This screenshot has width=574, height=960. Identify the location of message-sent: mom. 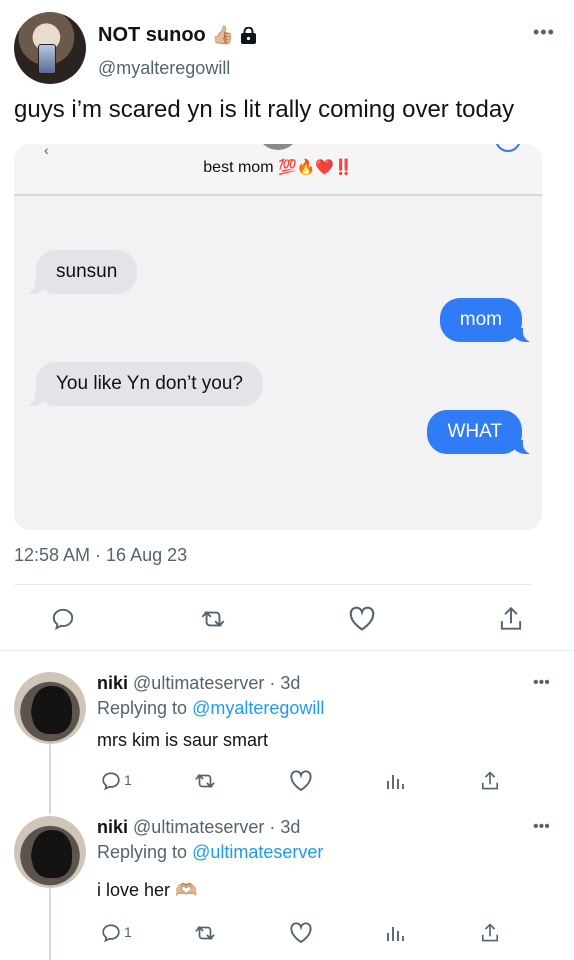
(487, 320).